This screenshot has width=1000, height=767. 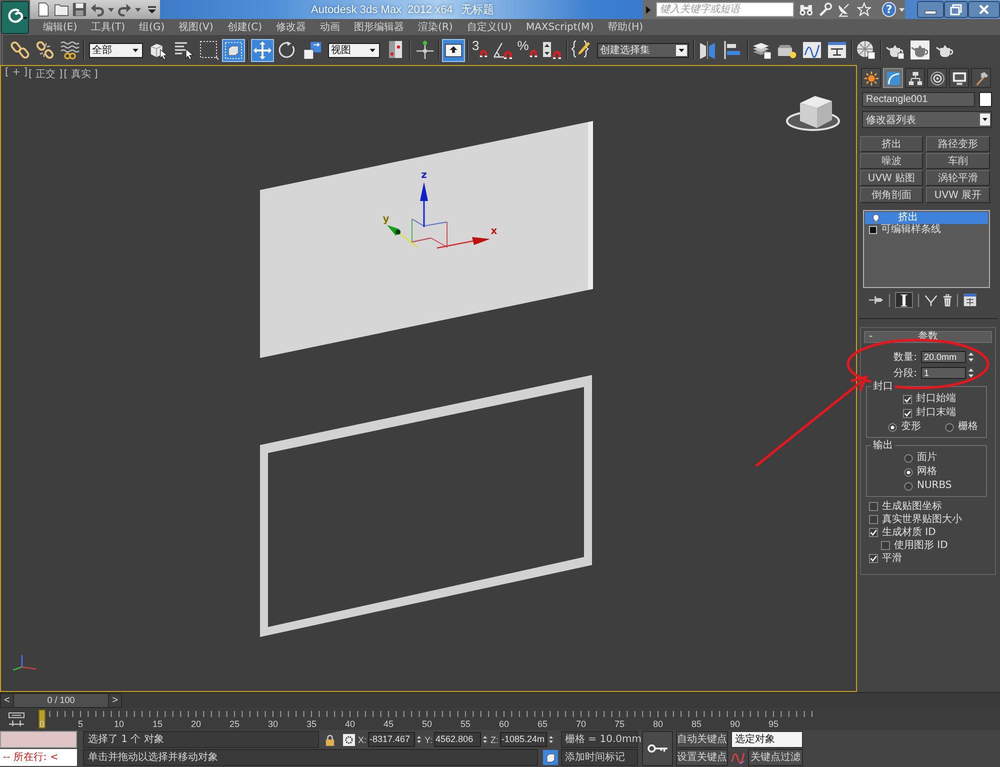 What do you see at coordinates (876, 218) in the screenshot?
I see `lightbulb-icon` at bounding box center [876, 218].